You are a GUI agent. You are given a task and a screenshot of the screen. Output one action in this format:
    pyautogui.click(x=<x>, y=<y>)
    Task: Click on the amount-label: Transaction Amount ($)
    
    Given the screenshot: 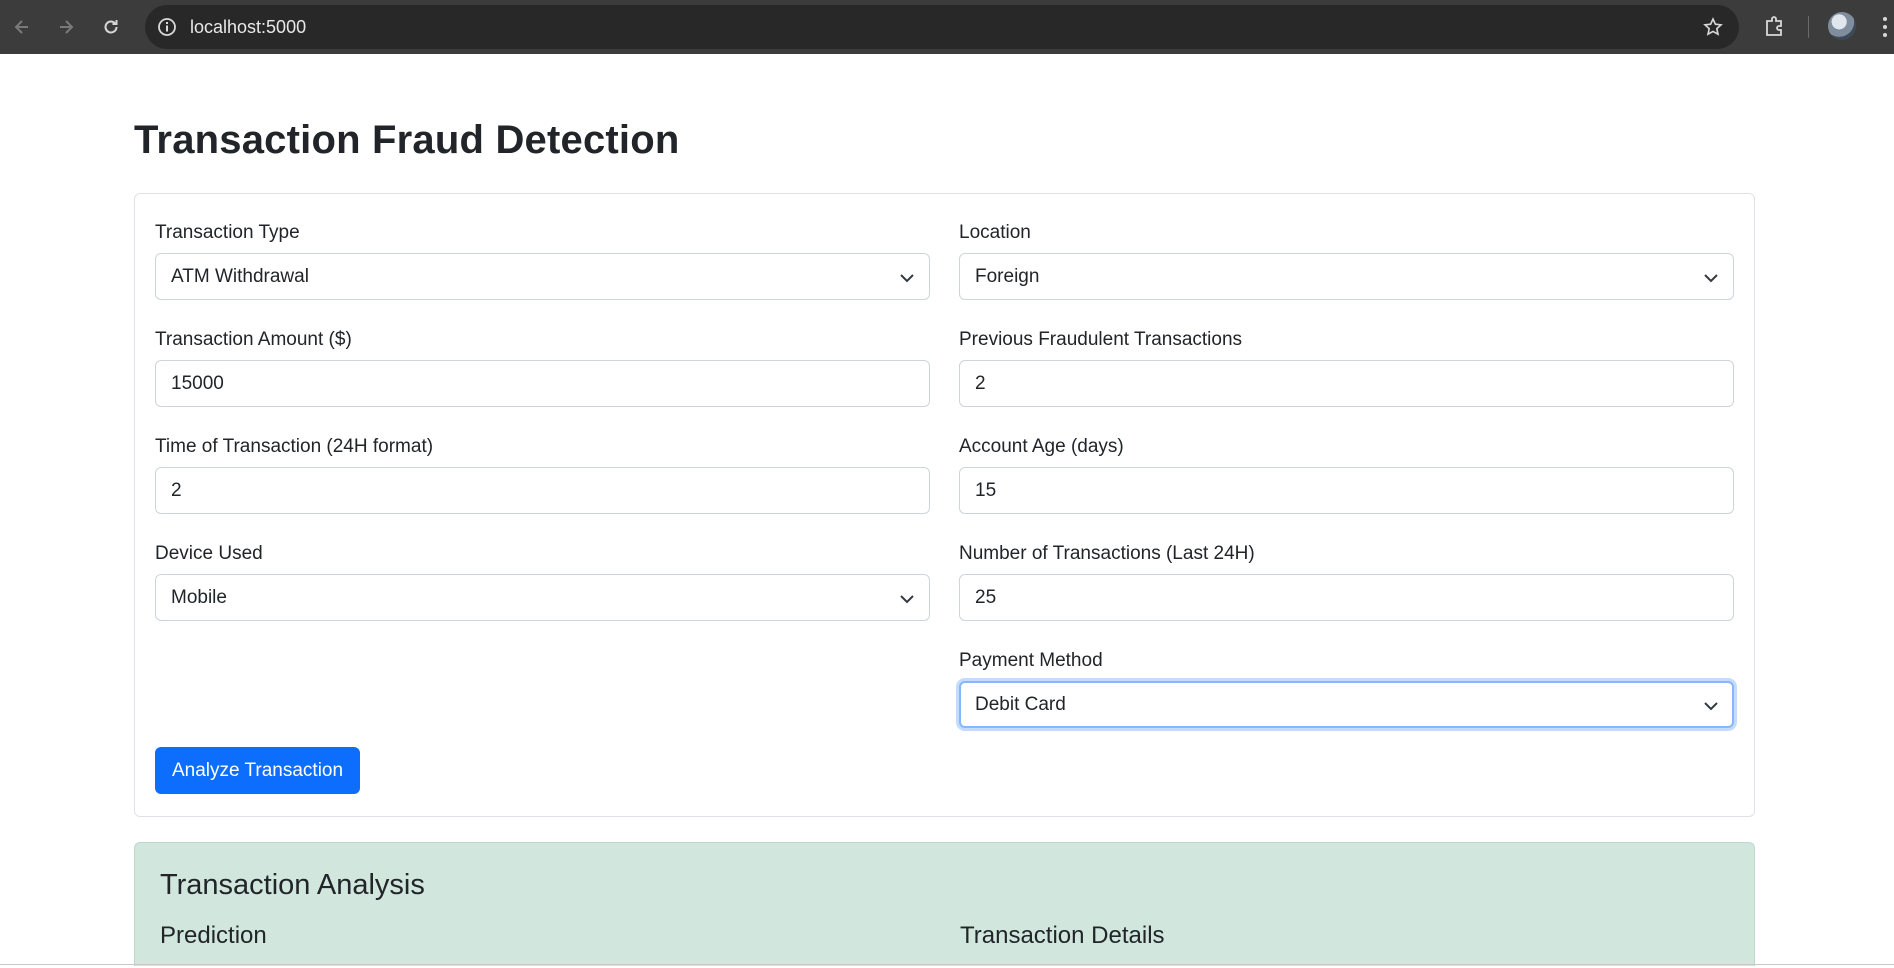 What is the action you would take?
    pyautogui.click(x=253, y=339)
    